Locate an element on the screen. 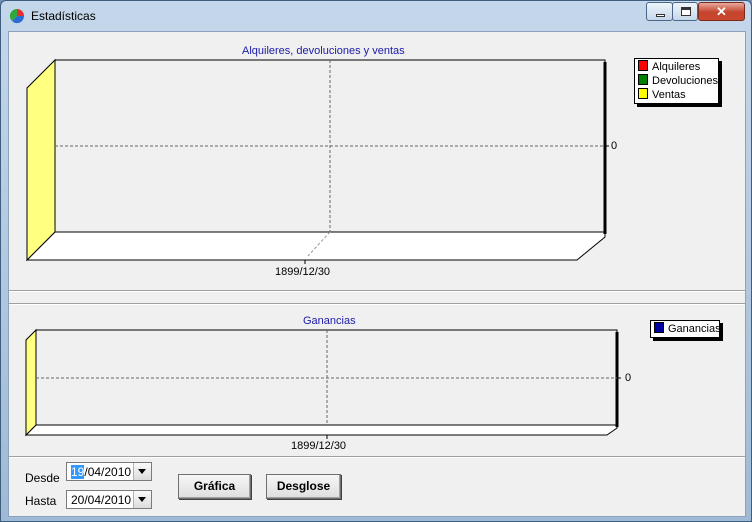 This screenshot has height=522, width=752. profits-chart-legend: Ganancias is located at coordinates (685, 329).